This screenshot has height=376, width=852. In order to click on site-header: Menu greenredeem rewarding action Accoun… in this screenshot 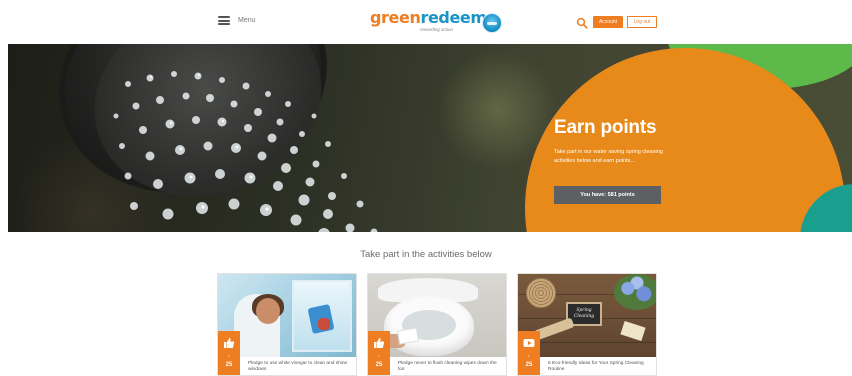, I will do `click(426, 22)`.